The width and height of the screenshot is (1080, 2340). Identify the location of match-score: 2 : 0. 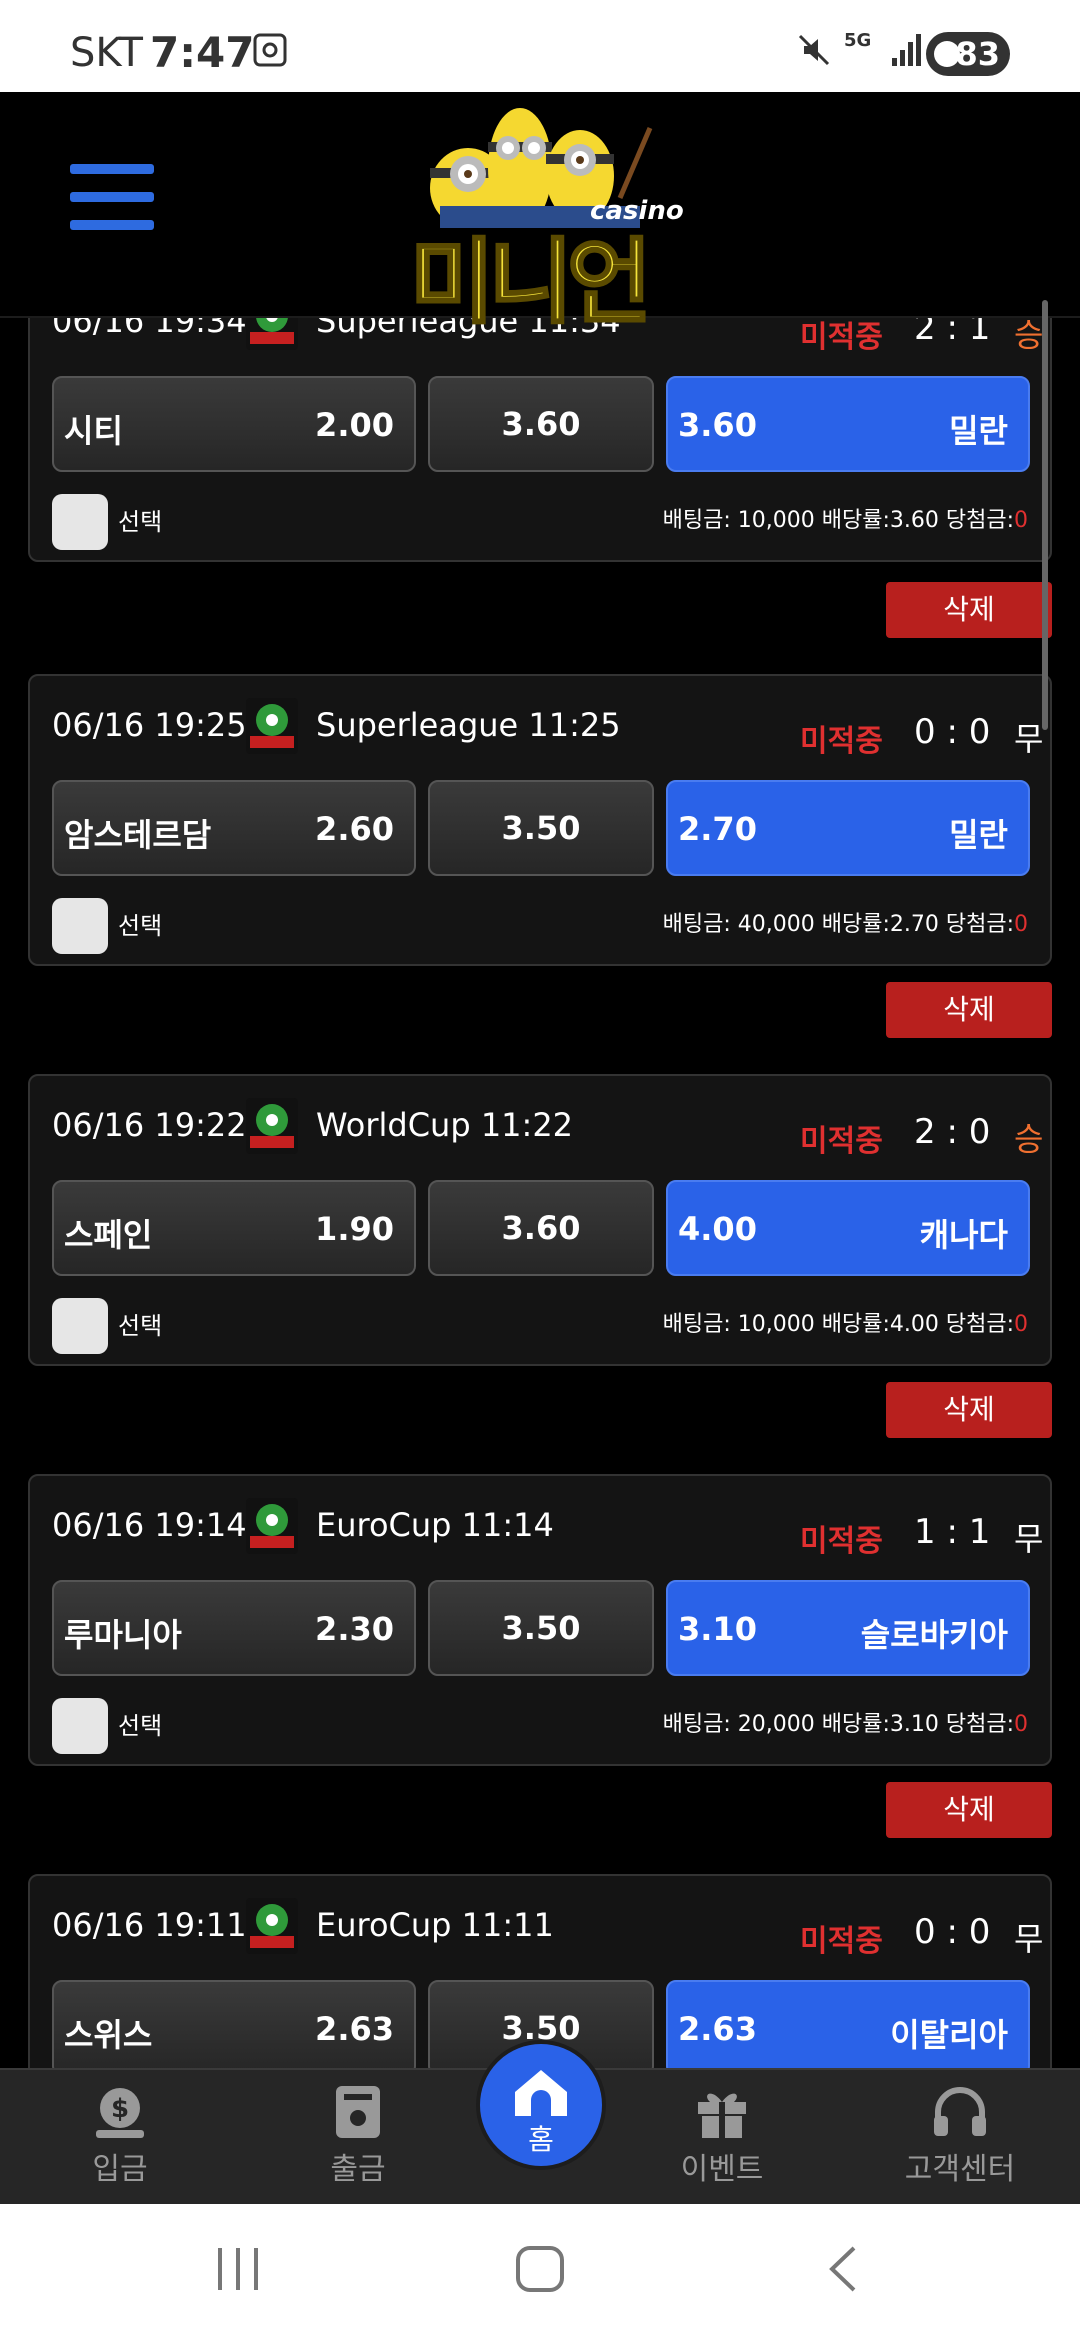
(952, 1132).